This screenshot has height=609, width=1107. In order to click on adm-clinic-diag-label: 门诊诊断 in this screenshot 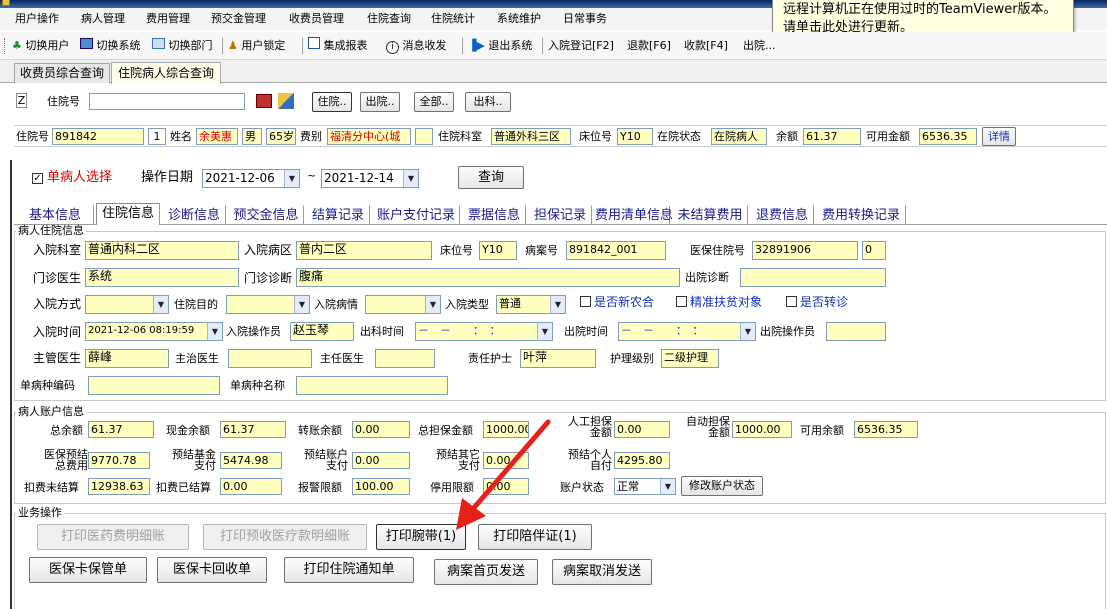, I will do `click(268, 278)`.